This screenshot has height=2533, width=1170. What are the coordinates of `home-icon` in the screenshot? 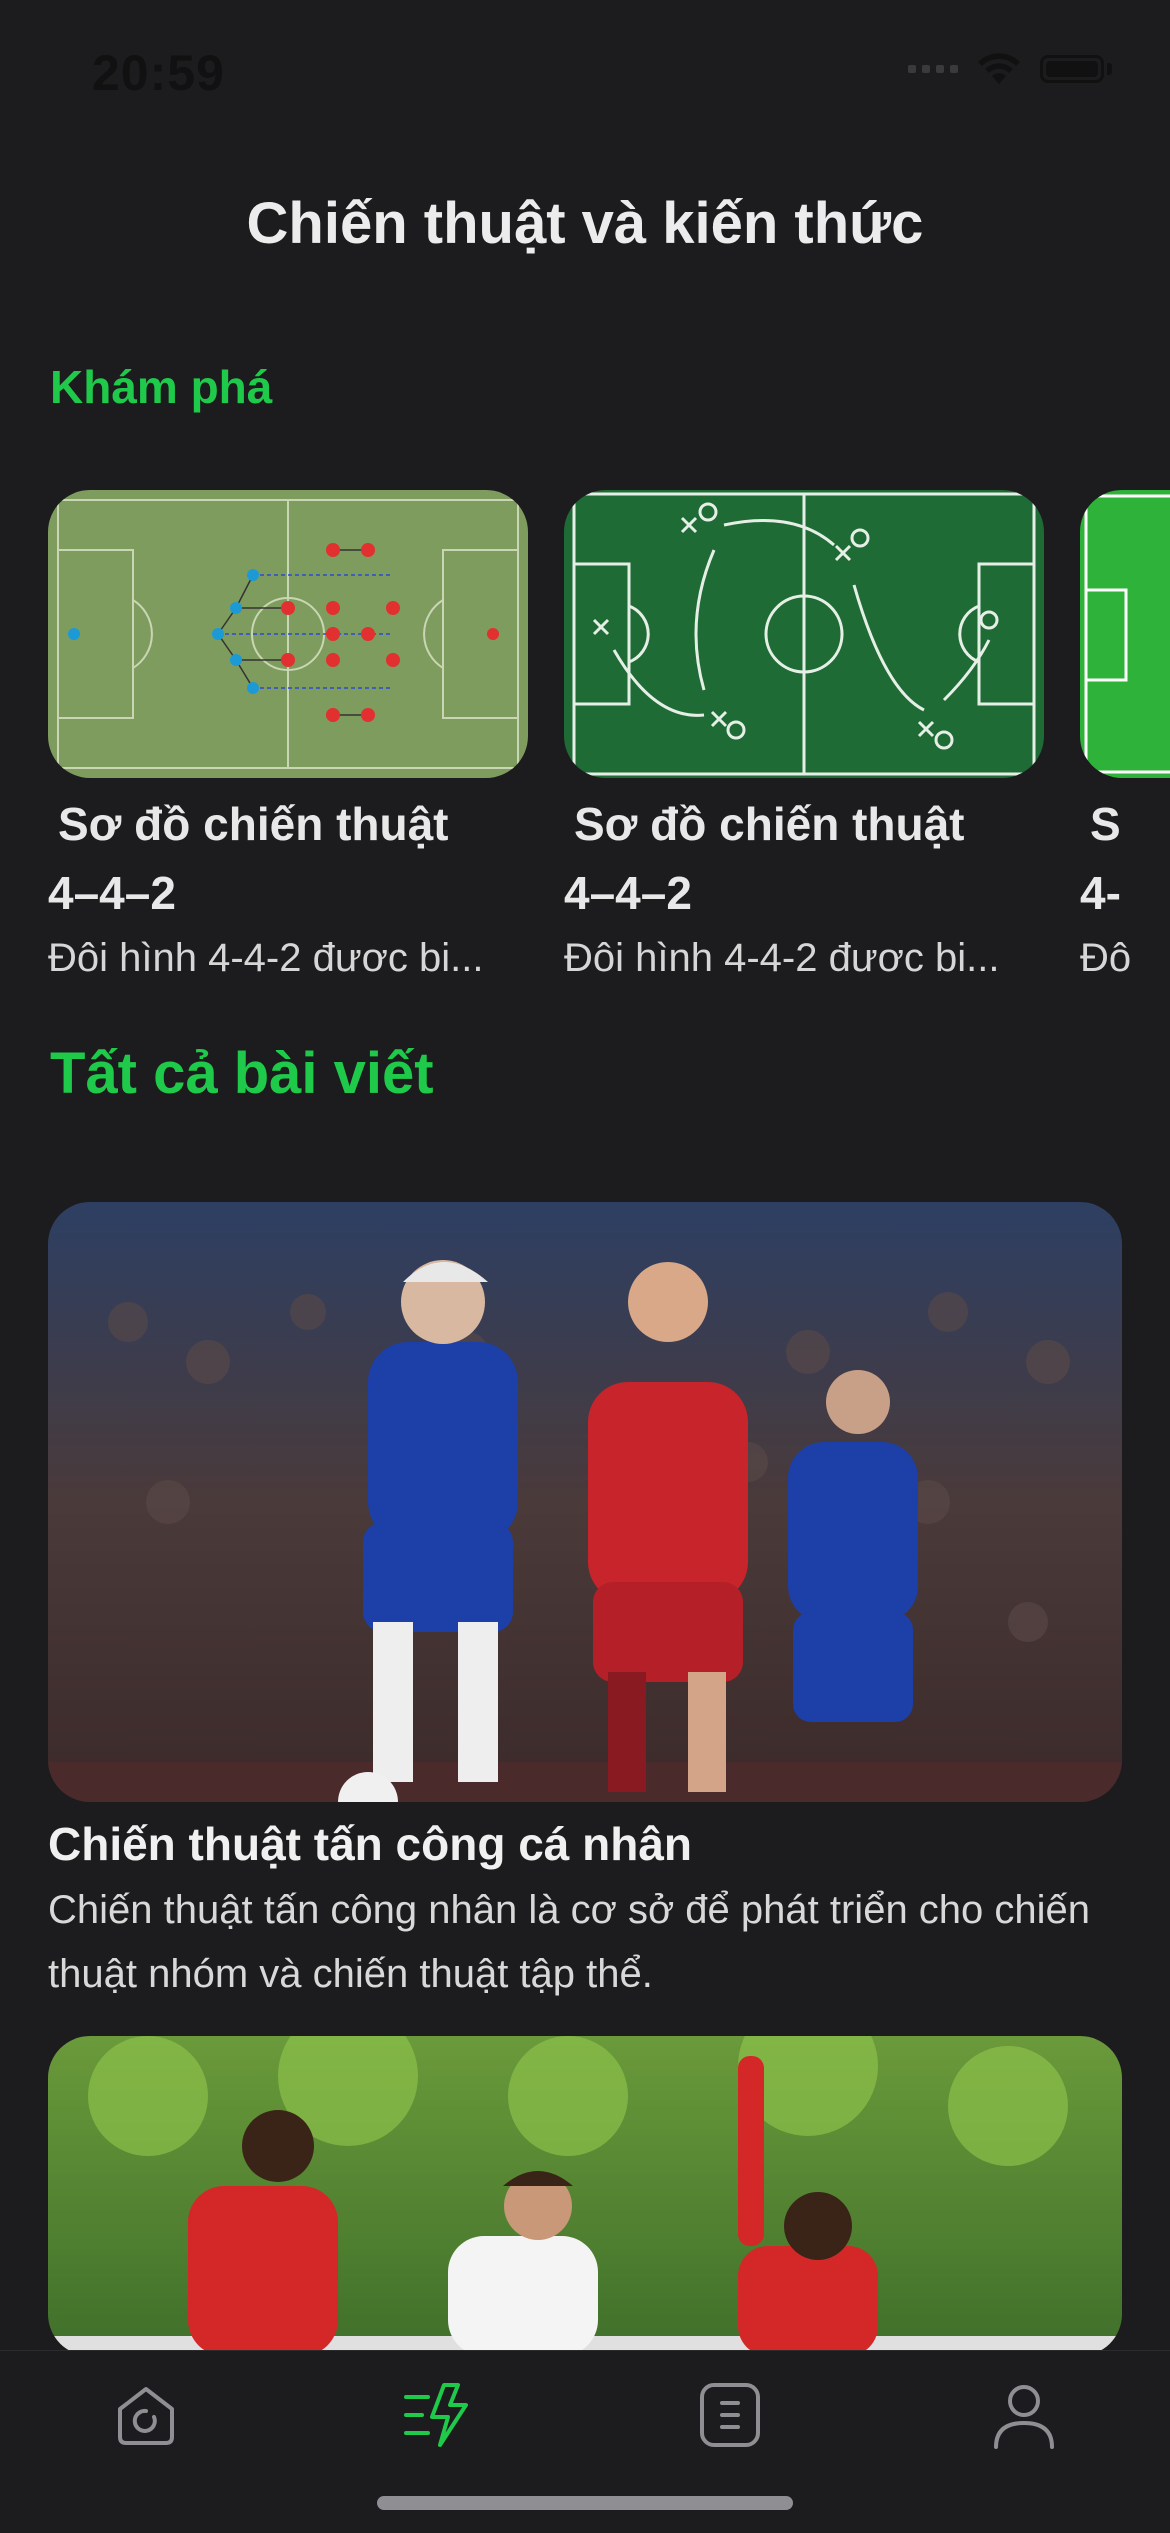 It's located at (146, 2416).